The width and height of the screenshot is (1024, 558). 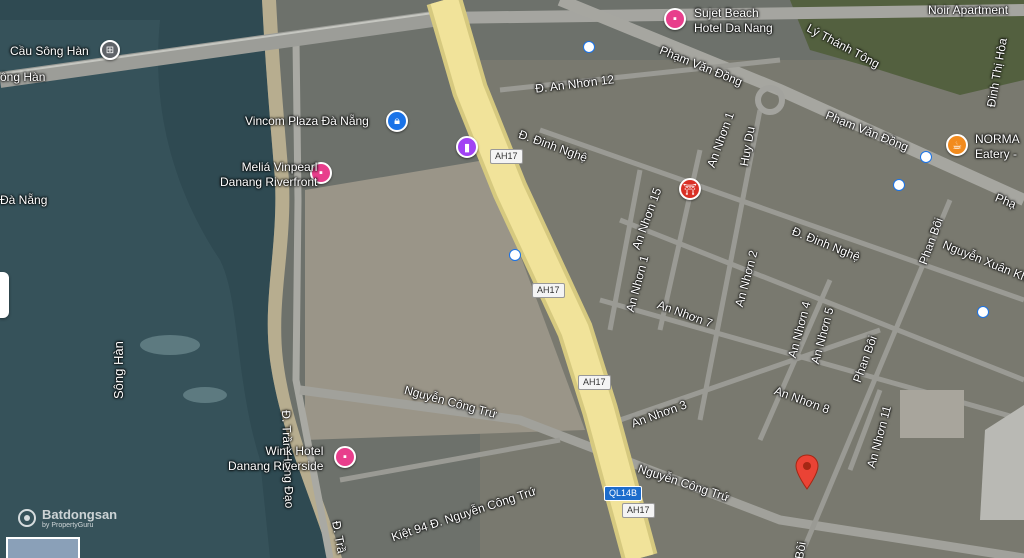 What do you see at coordinates (968, 10) in the screenshot?
I see `noir-apartment-label: Noir Apartment` at bounding box center [968, 10].